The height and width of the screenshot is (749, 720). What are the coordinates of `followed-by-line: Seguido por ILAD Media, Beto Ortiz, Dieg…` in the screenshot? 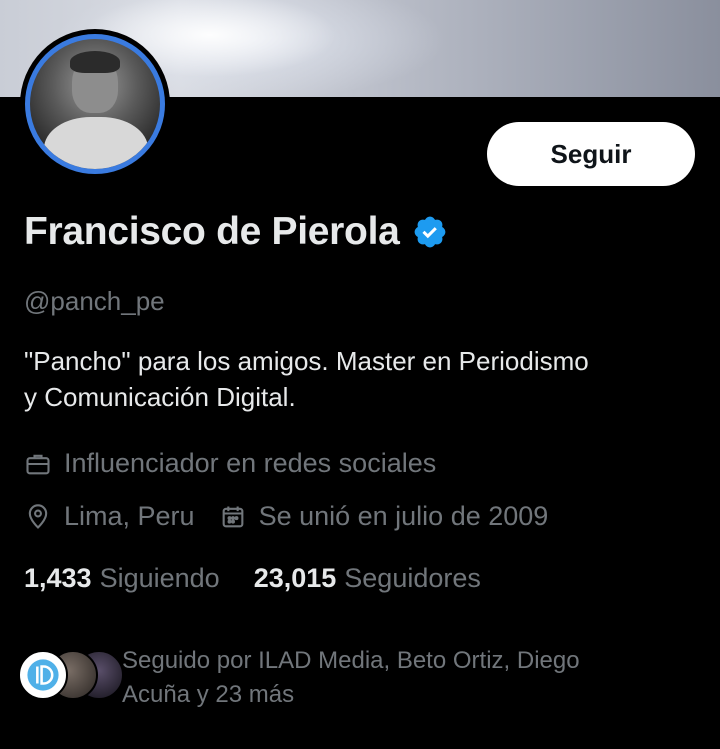 It's located at (351, 660).